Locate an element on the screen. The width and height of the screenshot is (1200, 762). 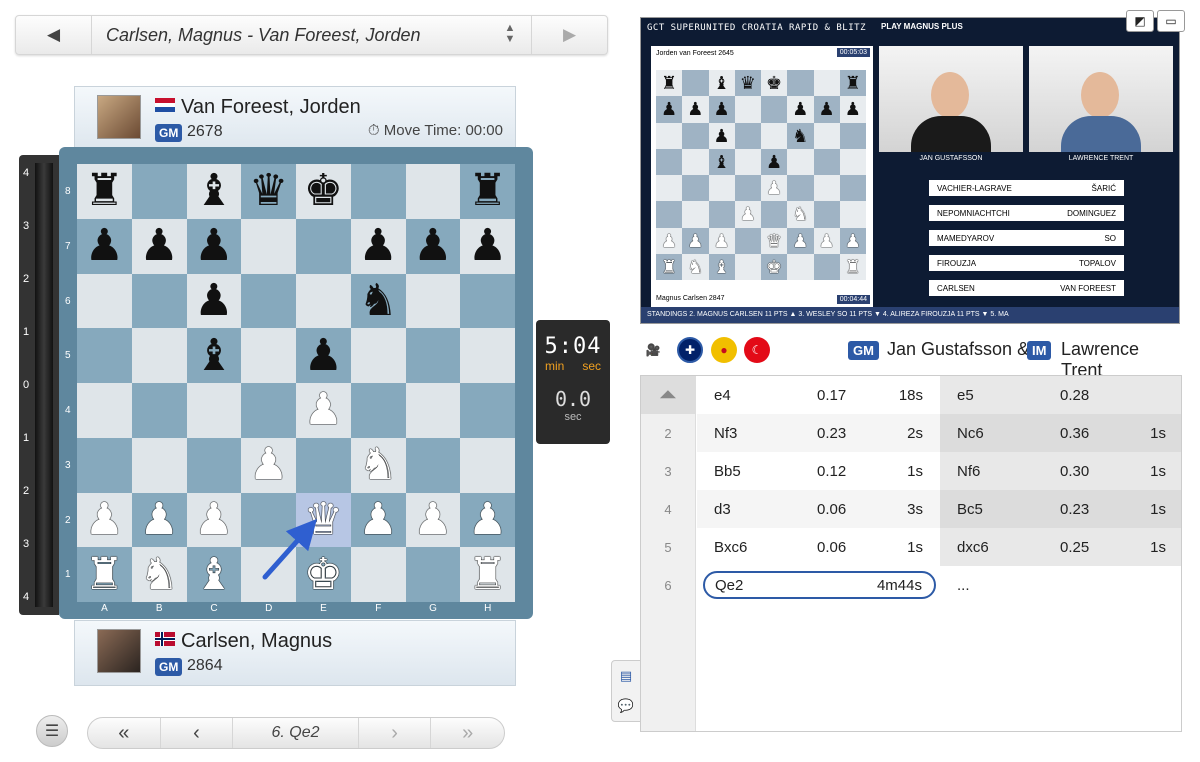
collapse-icon: ⏶ is located at coordinates (668, 395).